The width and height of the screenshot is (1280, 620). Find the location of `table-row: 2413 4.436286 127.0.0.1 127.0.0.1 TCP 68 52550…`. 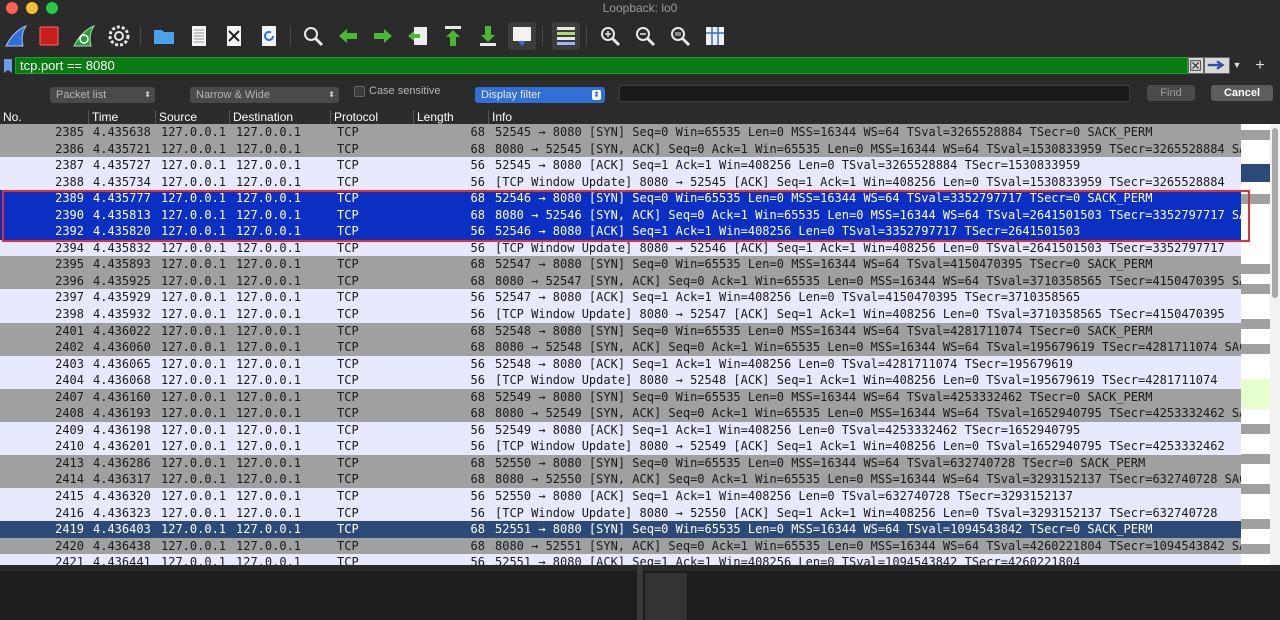

table-row: 2413 4.436286 127.0.0.1 127.0.0.1 TCP 68 52550… is located at coordinates (620, 463).